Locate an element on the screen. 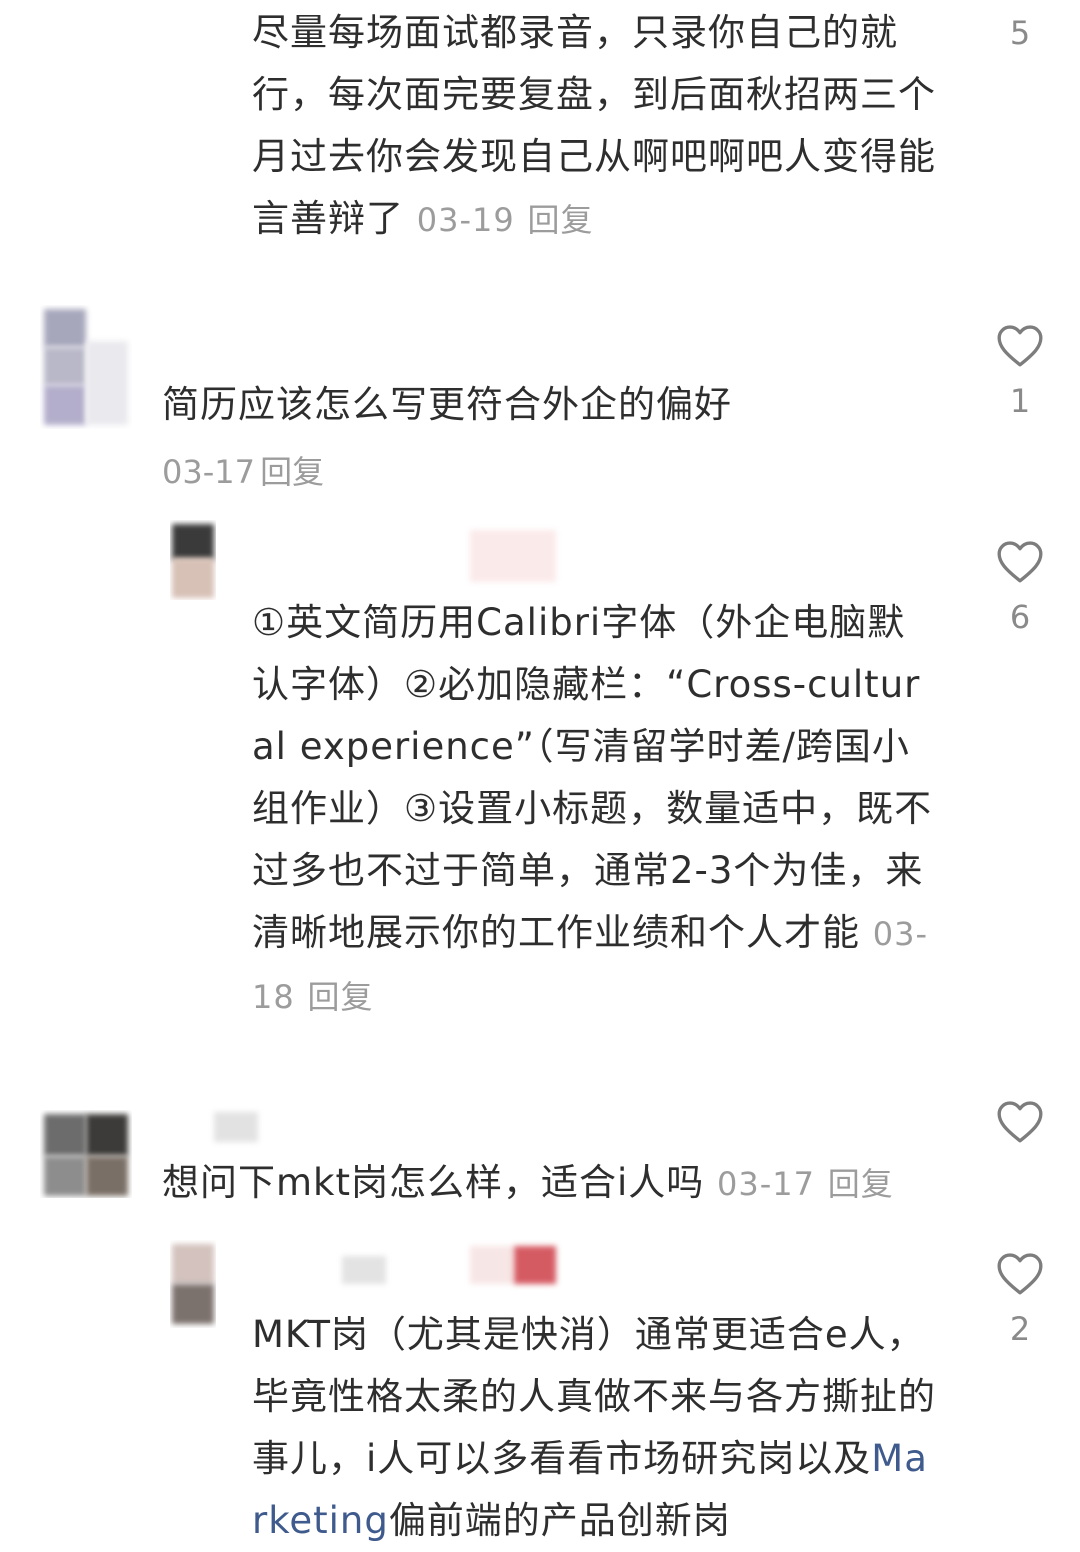 The height and width of the screenshot is (1552, 1080). like-count: 2 is located at coordinates (1020, 1329).